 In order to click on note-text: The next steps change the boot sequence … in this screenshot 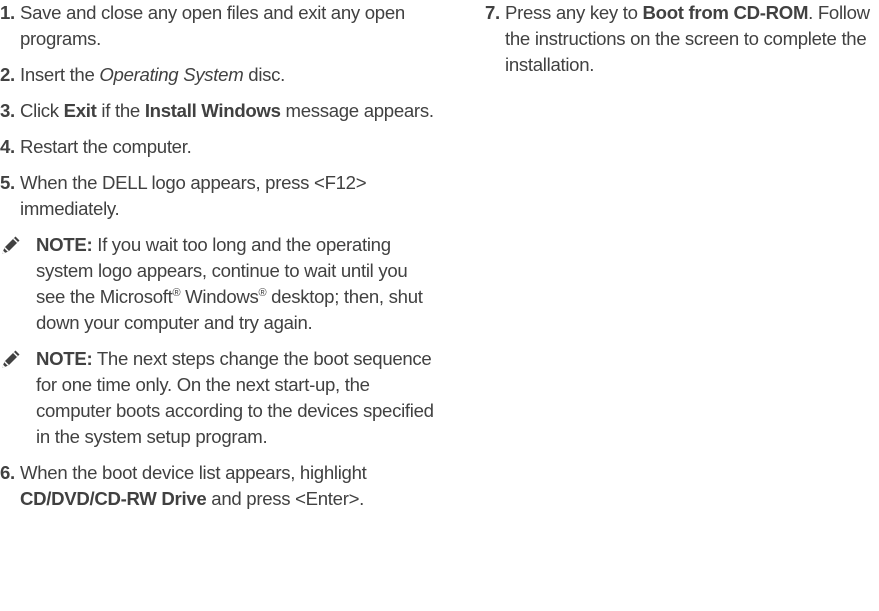, I will do `click(235, 397)`.